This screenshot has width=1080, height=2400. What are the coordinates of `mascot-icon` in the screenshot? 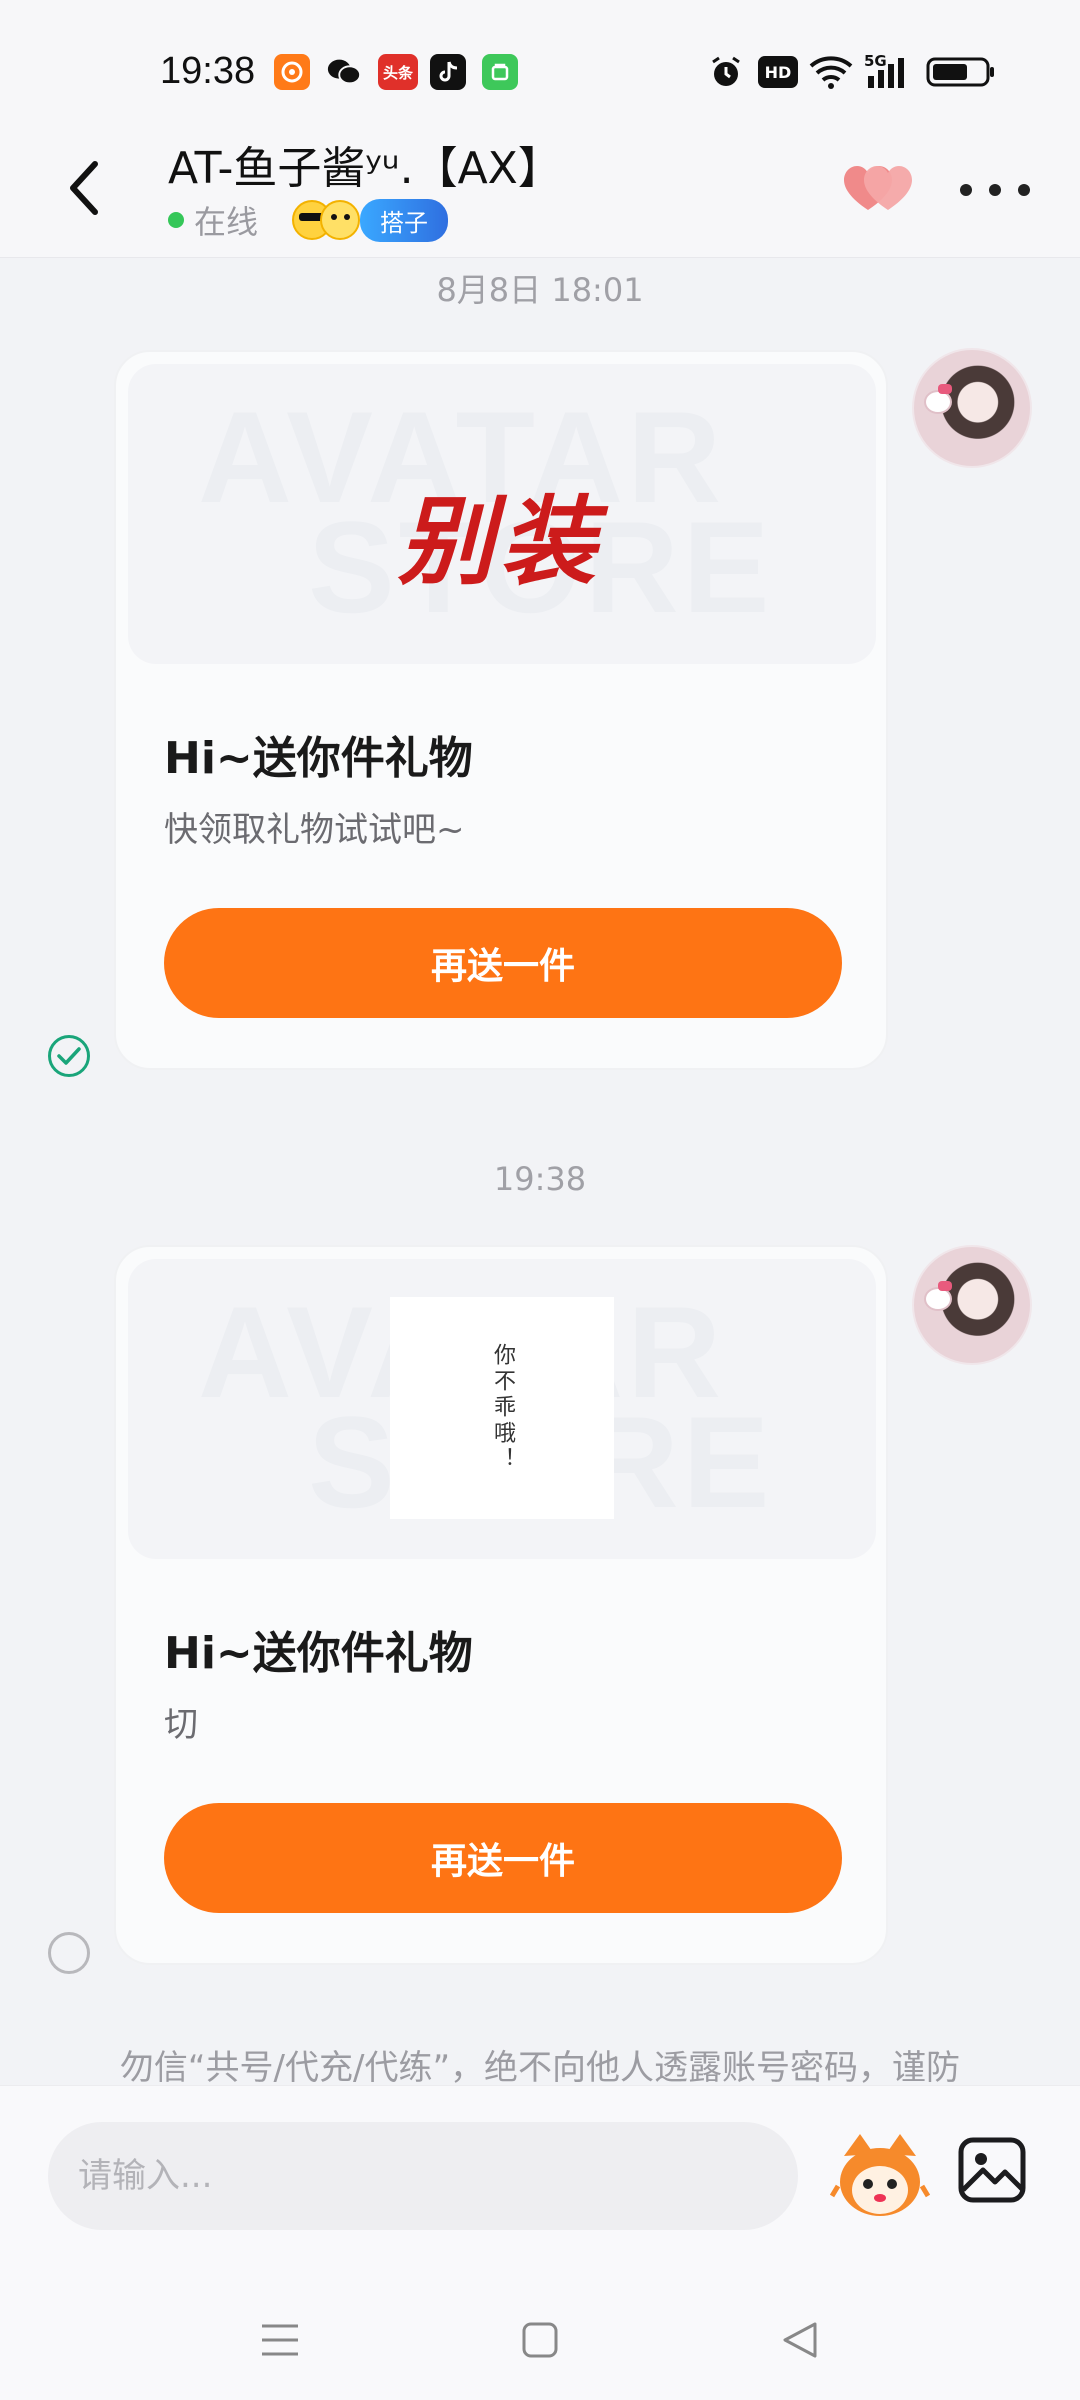 It's located at (880, 2175).